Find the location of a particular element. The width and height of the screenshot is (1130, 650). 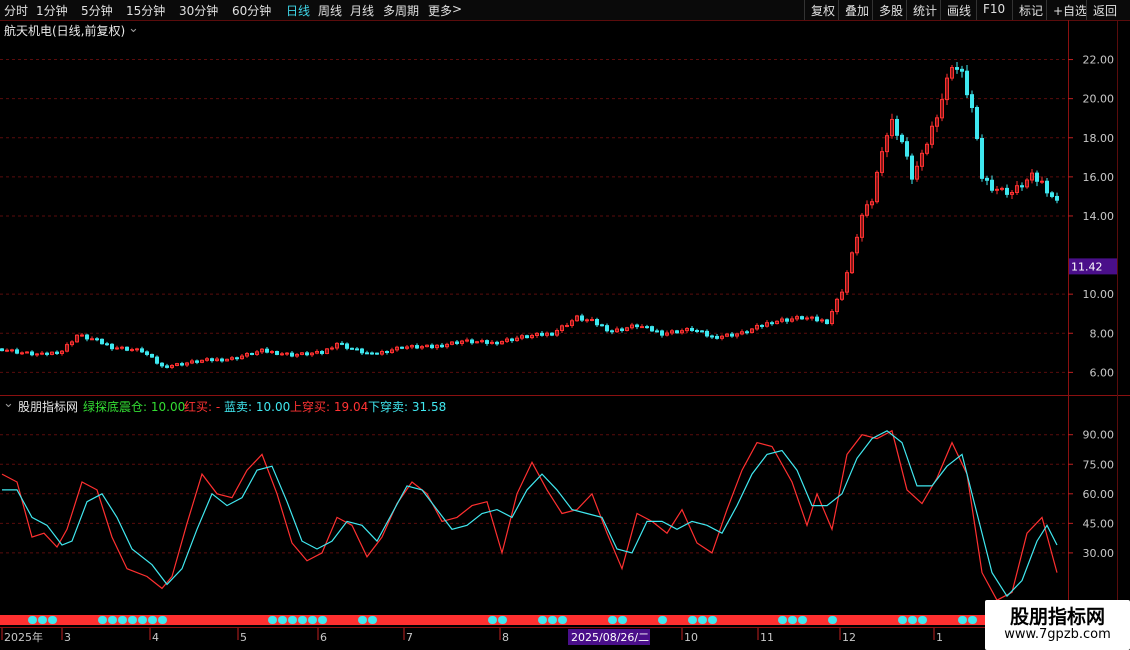

time-tick-label: 8 is located at coordinates (505, 637).